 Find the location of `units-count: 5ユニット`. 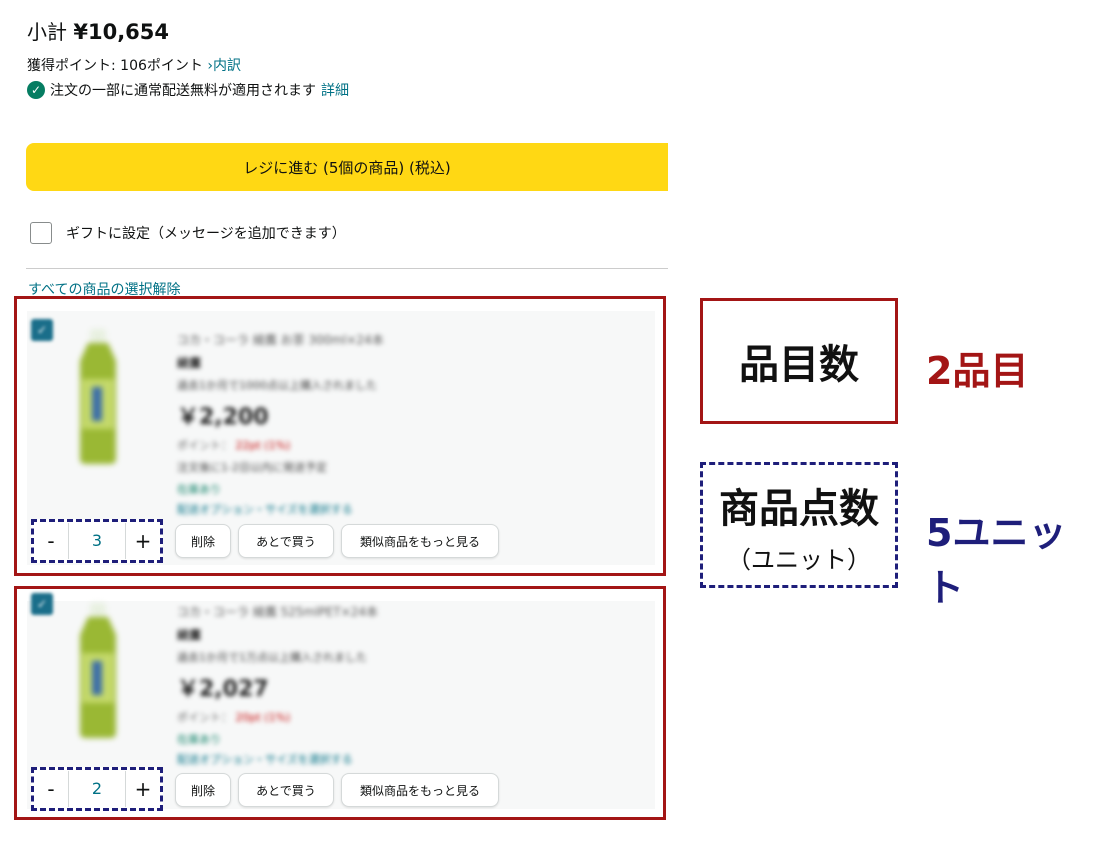

units-count: 5ユニット is located at coordinates (996, 560).